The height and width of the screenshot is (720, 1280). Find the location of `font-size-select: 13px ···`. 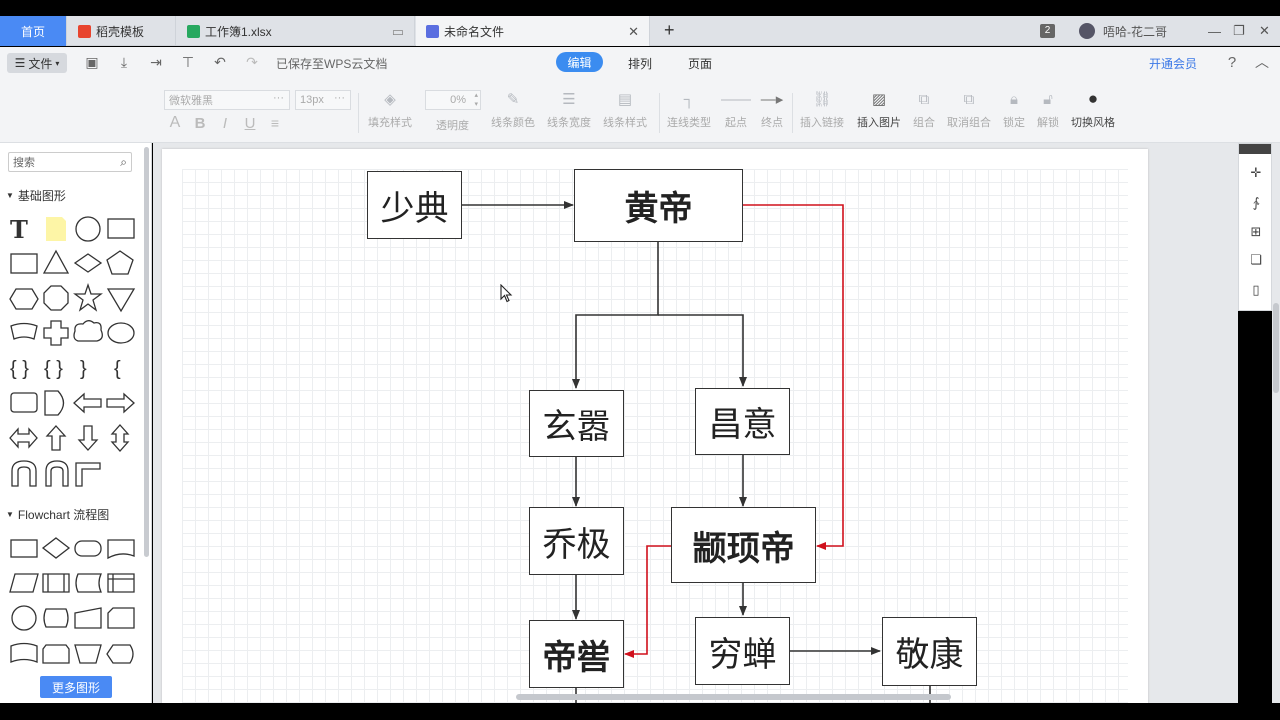

font-size-select: 13px ··· is located at coordinates (323, 100).